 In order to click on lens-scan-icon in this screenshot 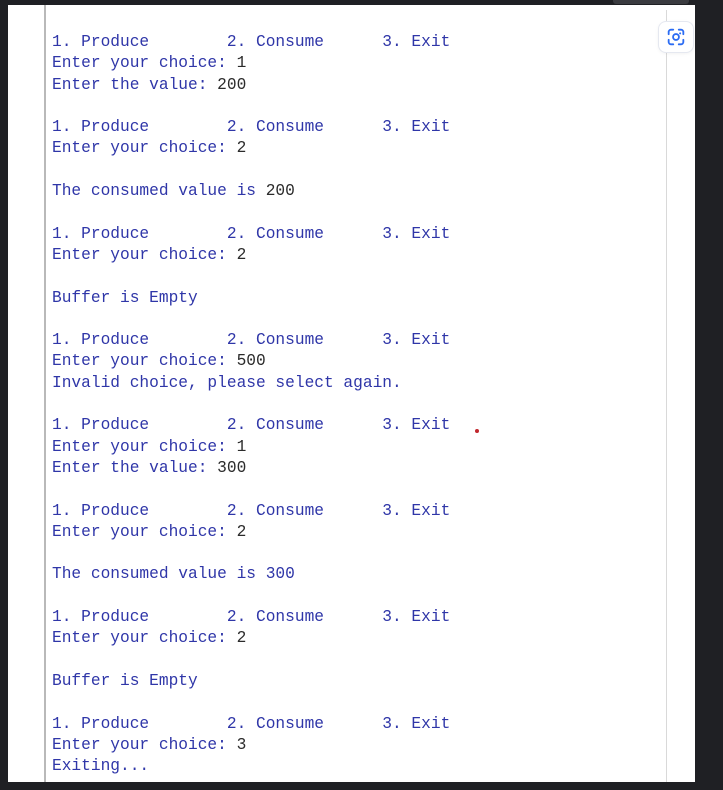, I will do `click(676, 37)`.